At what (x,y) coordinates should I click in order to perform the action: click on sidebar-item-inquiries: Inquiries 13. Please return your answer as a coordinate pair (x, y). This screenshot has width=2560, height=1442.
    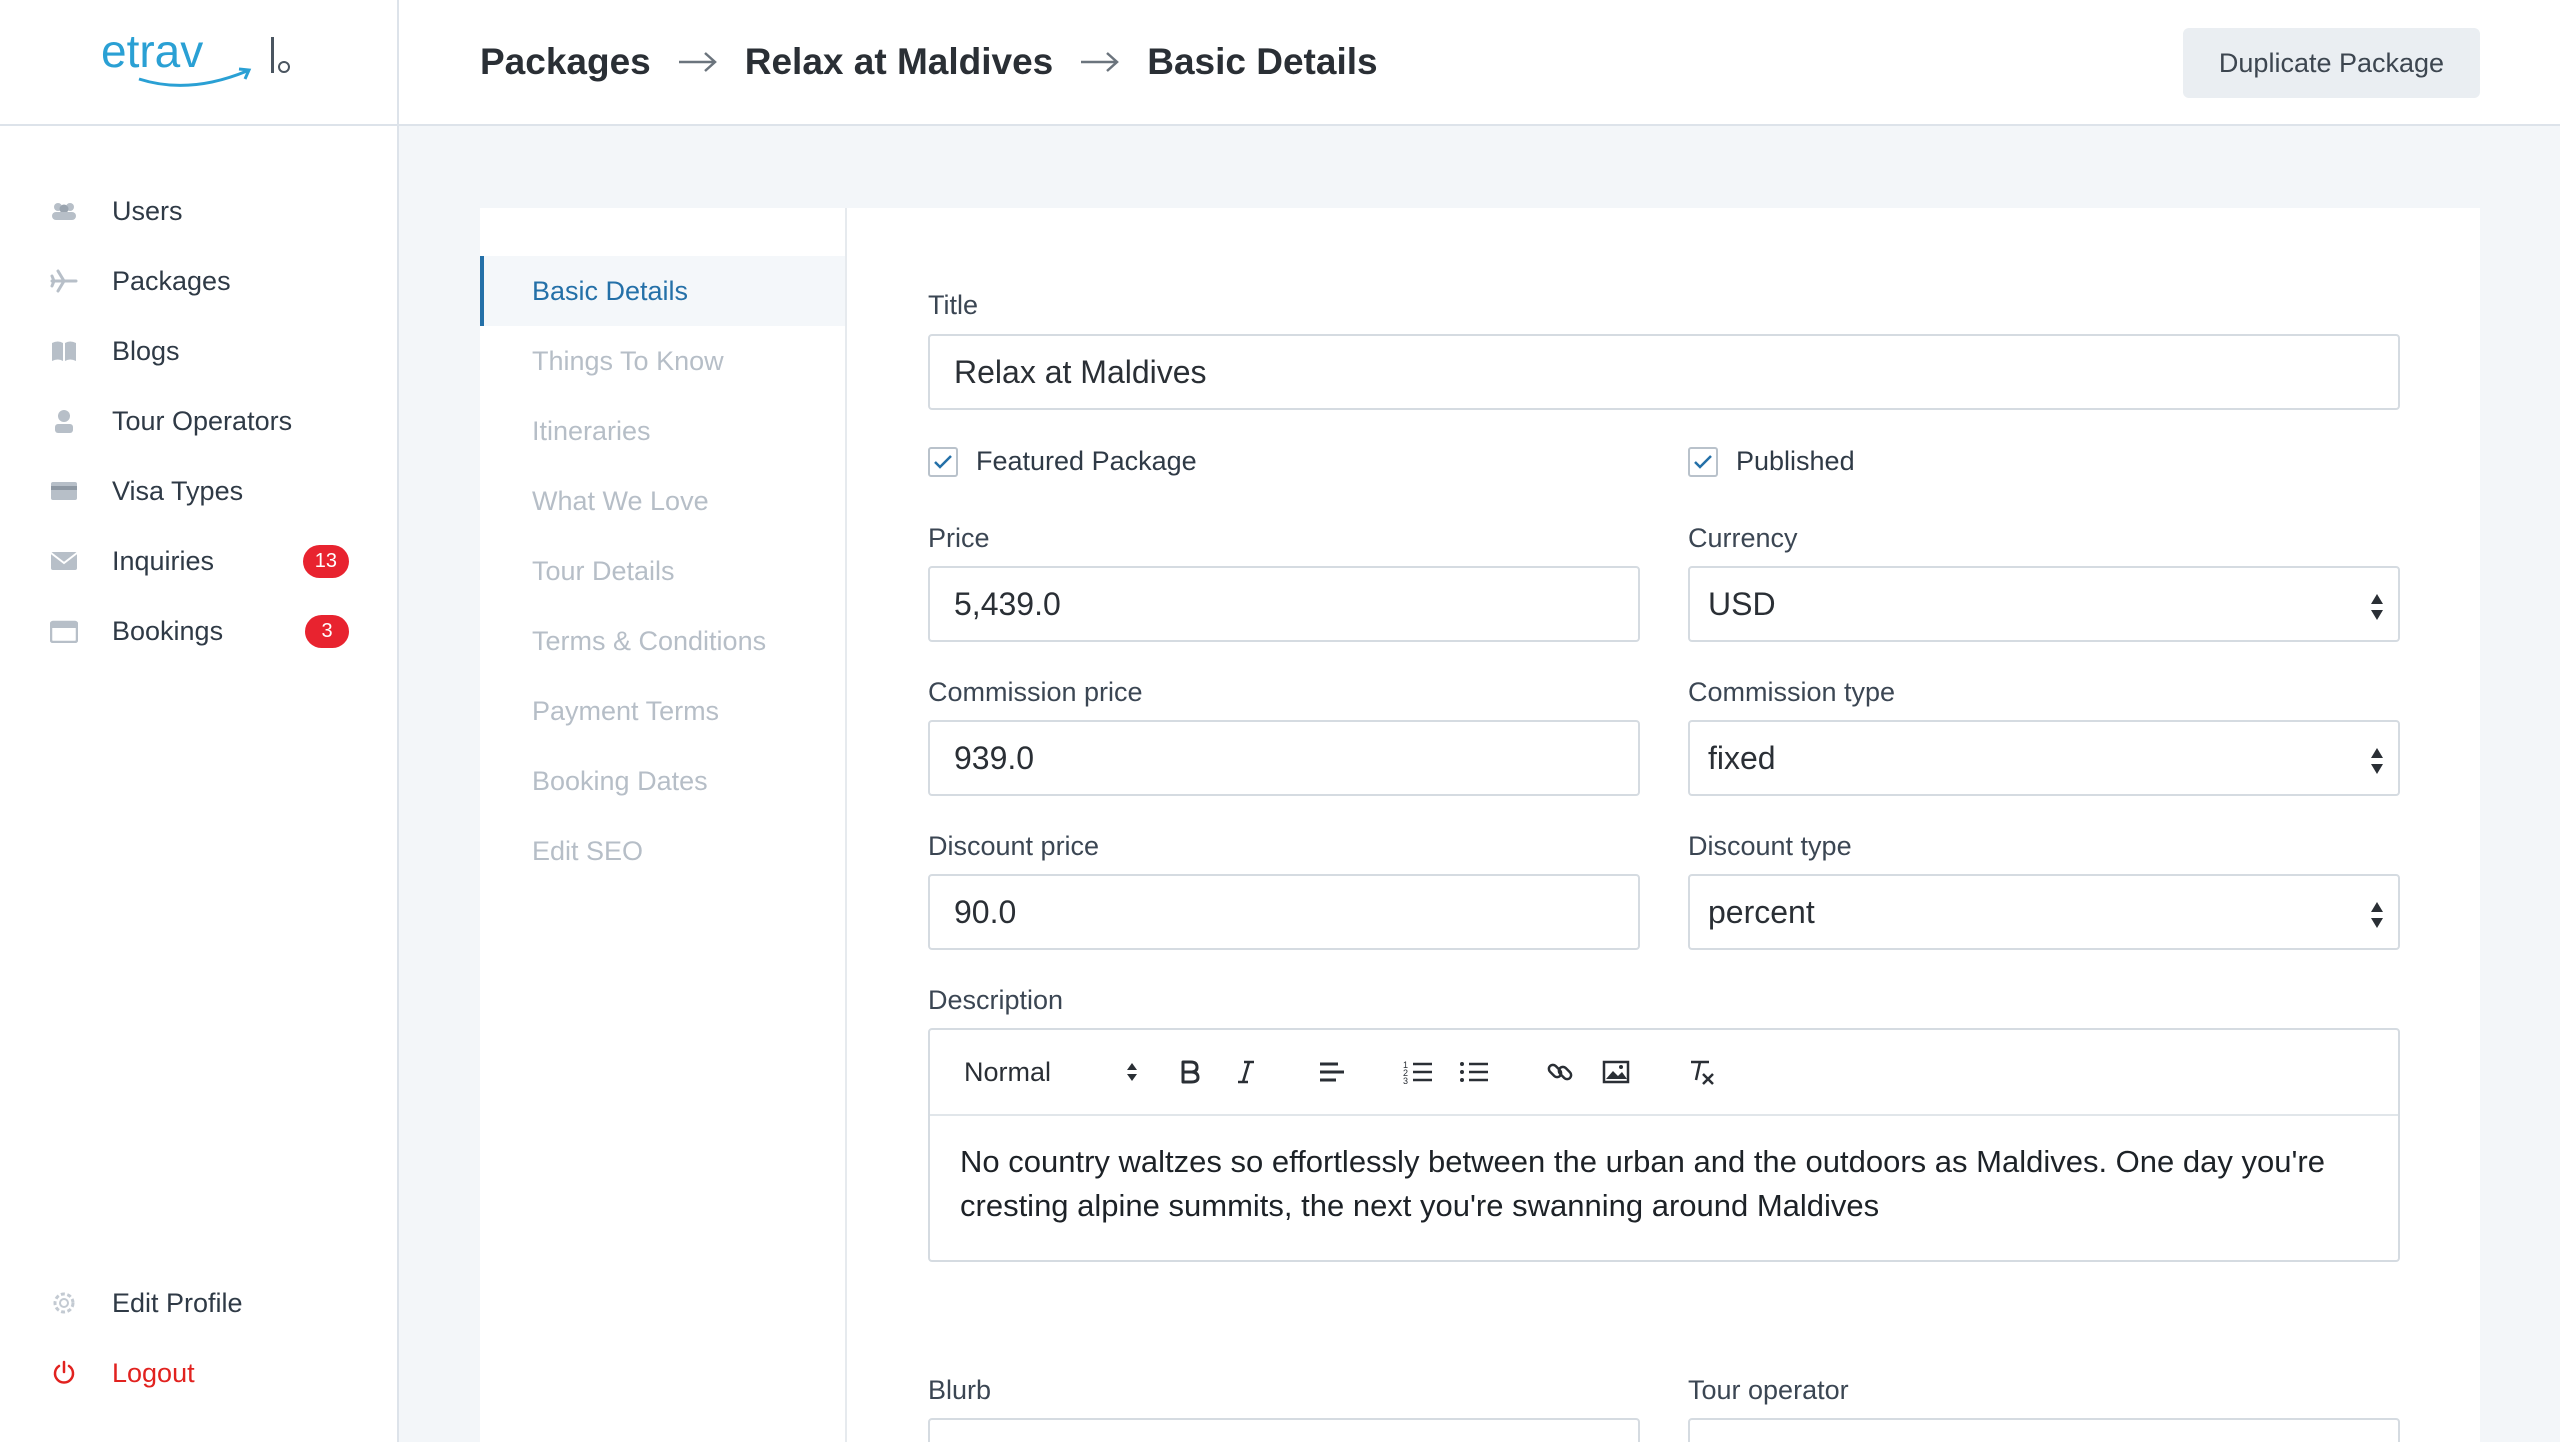
    Looking at the image, I should click on (198, 561).